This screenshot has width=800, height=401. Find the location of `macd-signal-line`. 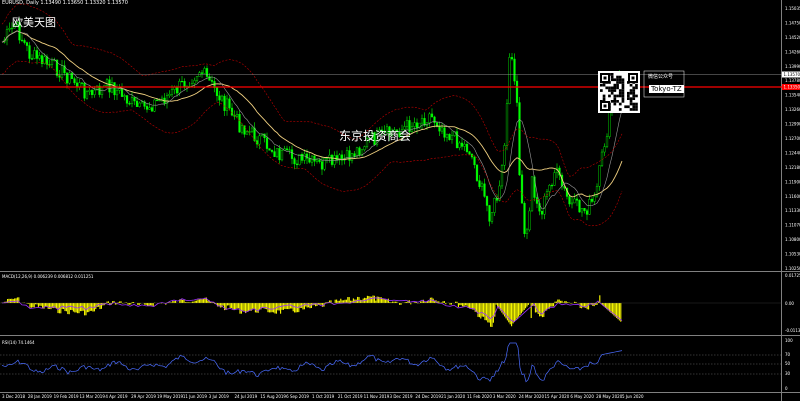

macd-signal-line is located at coordinates (312, 310).